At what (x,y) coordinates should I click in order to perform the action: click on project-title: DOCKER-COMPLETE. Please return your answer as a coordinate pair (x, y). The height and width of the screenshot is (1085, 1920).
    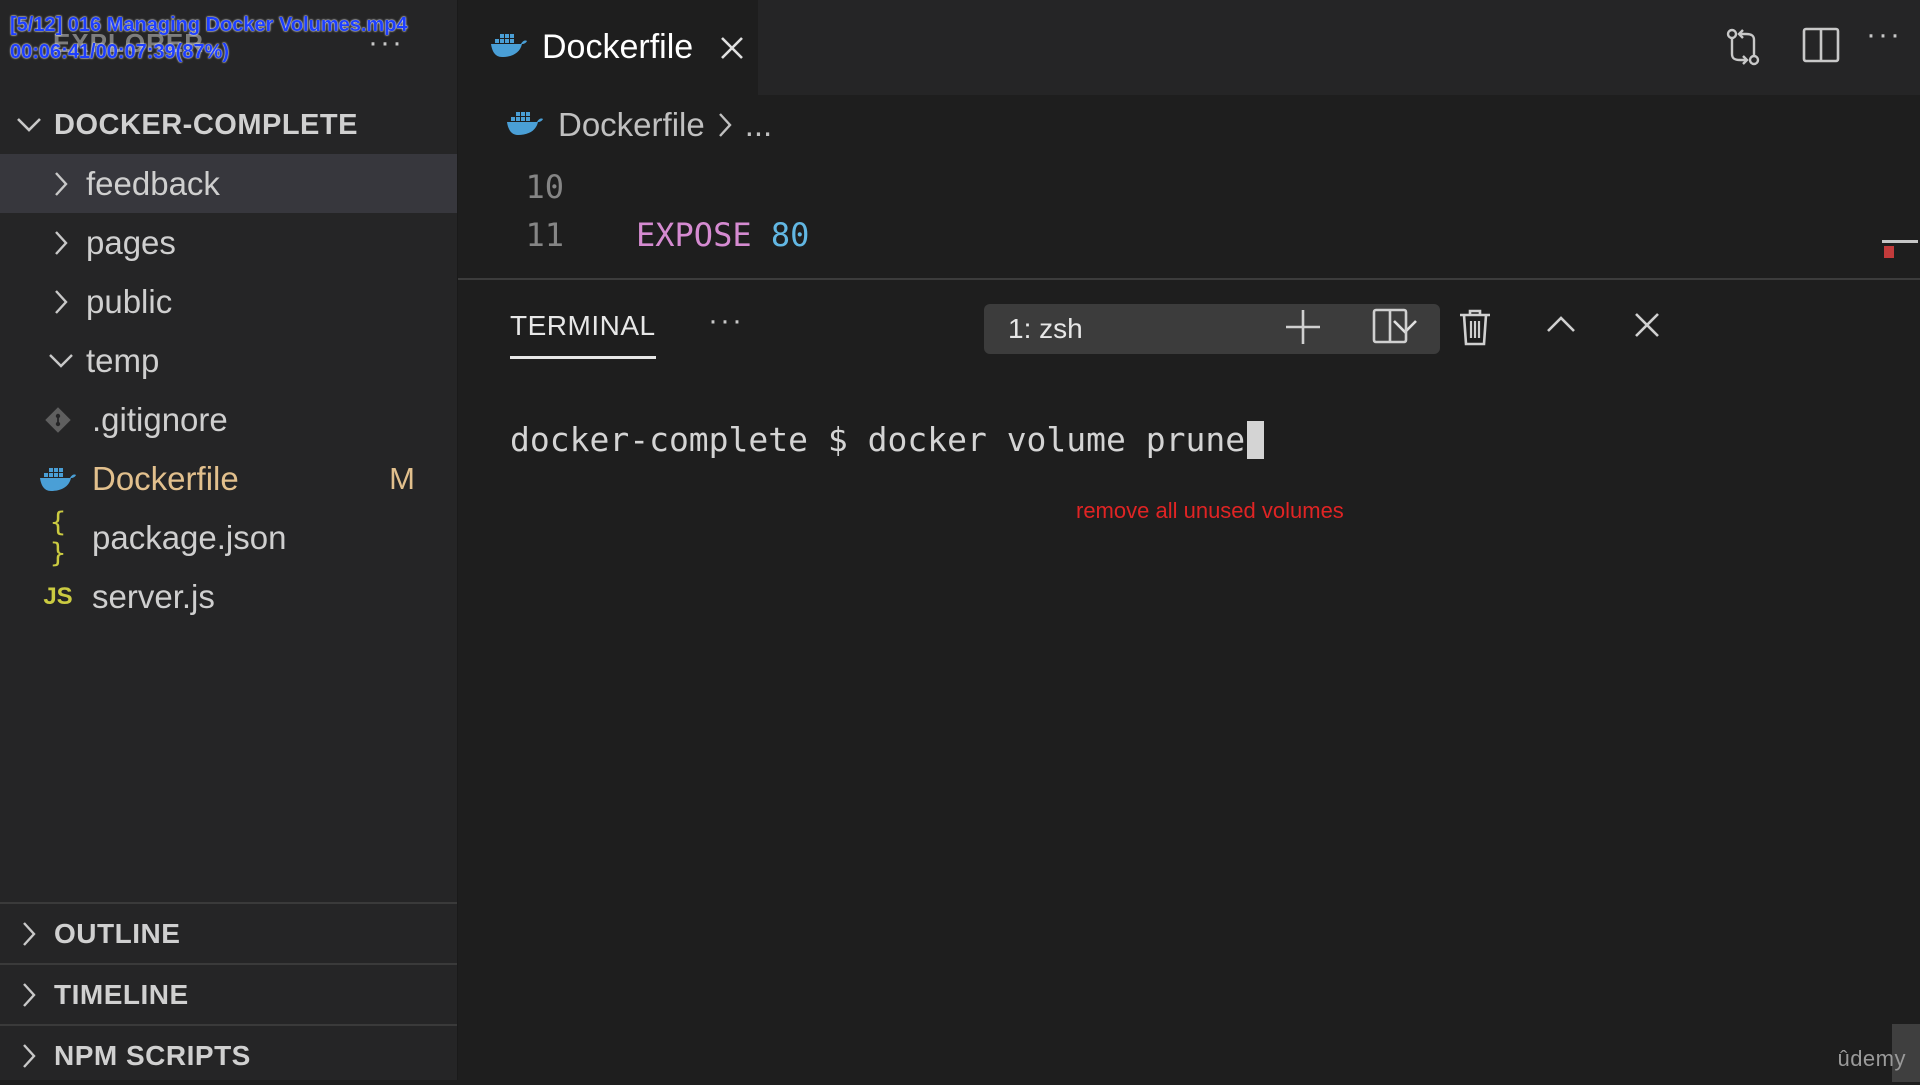
    Looking at the image, I should click on (206, 124).